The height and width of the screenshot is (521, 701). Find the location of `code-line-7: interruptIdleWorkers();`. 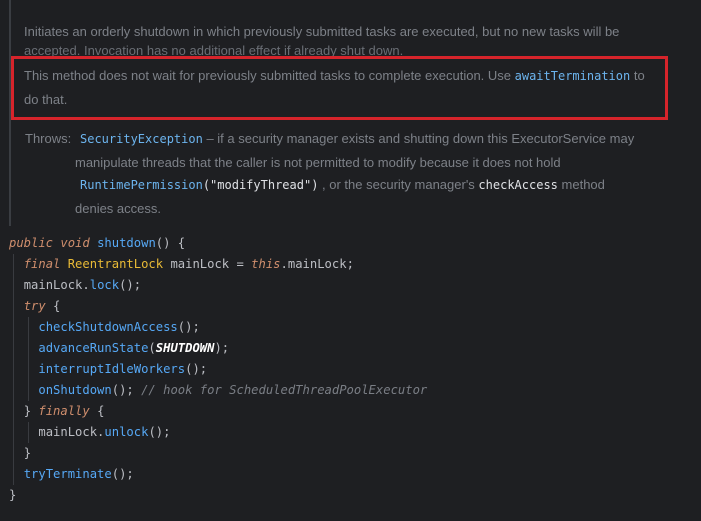

code-line-7: interruptIdleWorkers(); is located at coordinates (218, 369).